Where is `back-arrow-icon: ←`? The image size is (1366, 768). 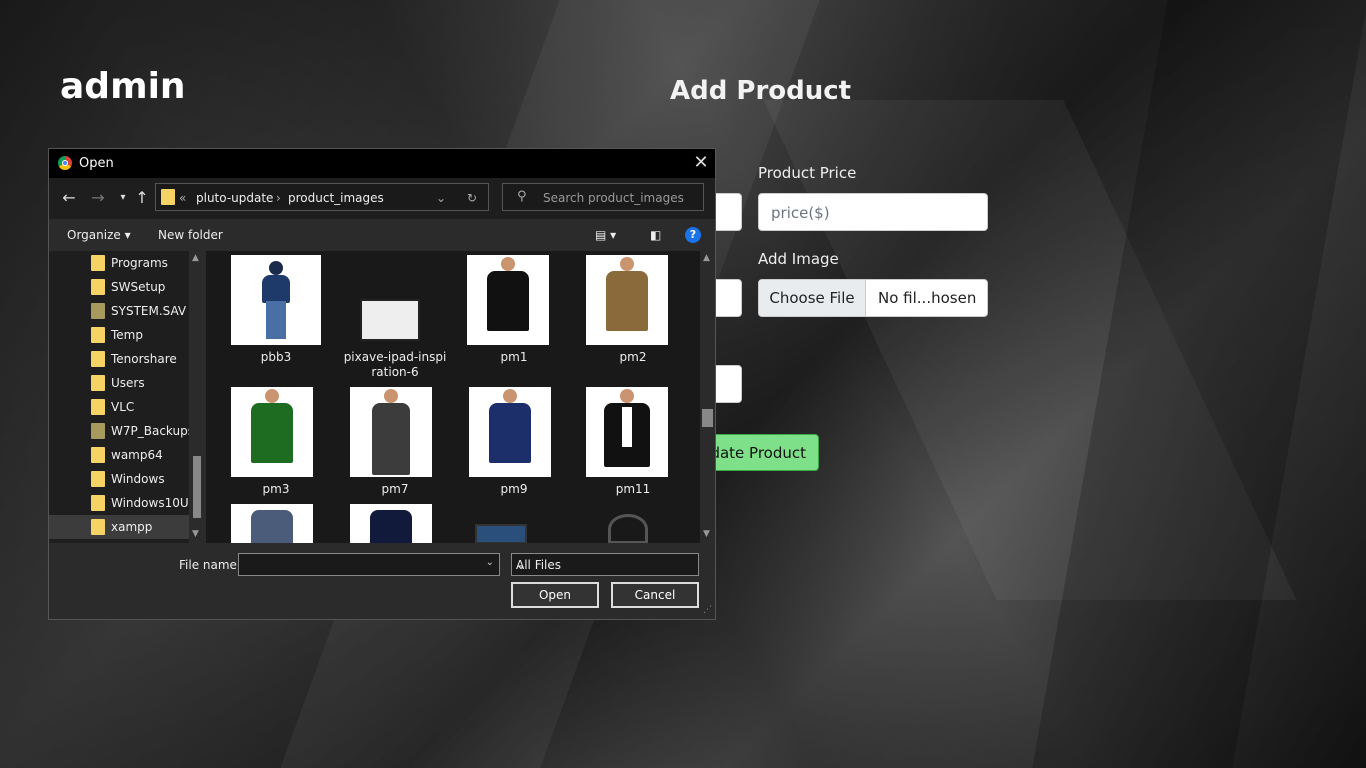
back-arrow-icon: ← is located at coordinates (69, 197).